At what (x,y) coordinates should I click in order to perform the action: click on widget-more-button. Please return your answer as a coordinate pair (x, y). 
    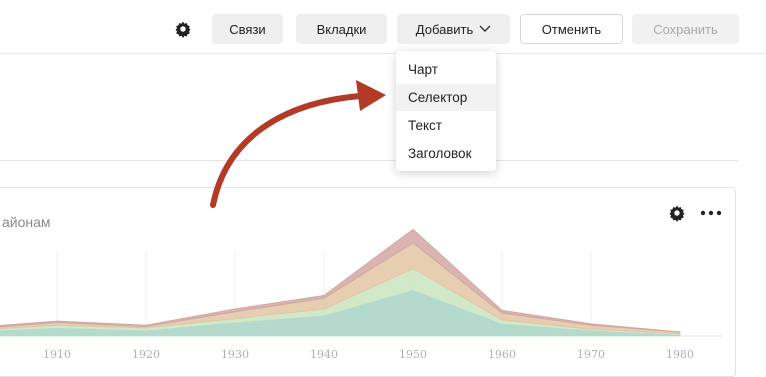
    Looking at the image, I should click on (711, 213).